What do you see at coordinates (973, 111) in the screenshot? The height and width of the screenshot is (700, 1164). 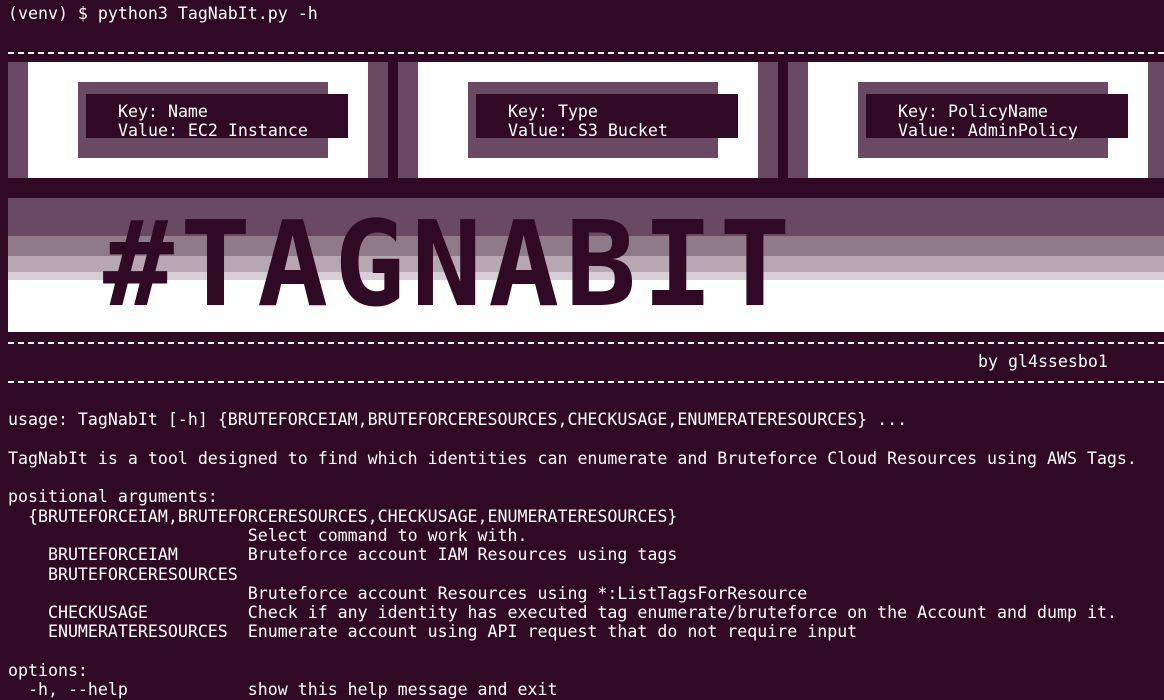 I see `tag-3-key: Key: PolicyName` at bounding box center [973, 111].